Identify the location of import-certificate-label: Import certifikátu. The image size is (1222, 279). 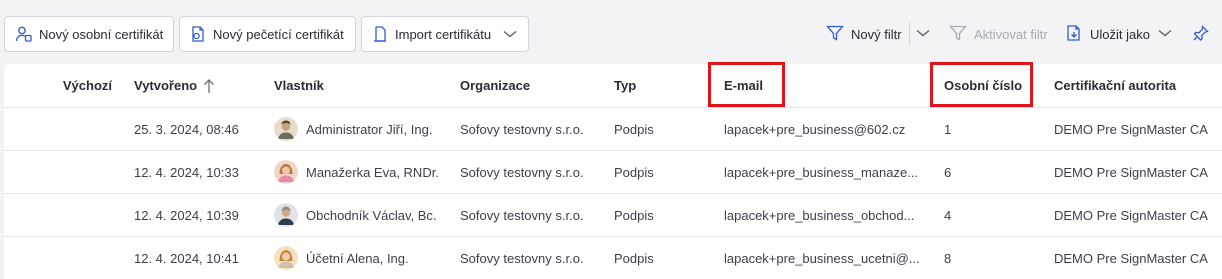
(443, 34).